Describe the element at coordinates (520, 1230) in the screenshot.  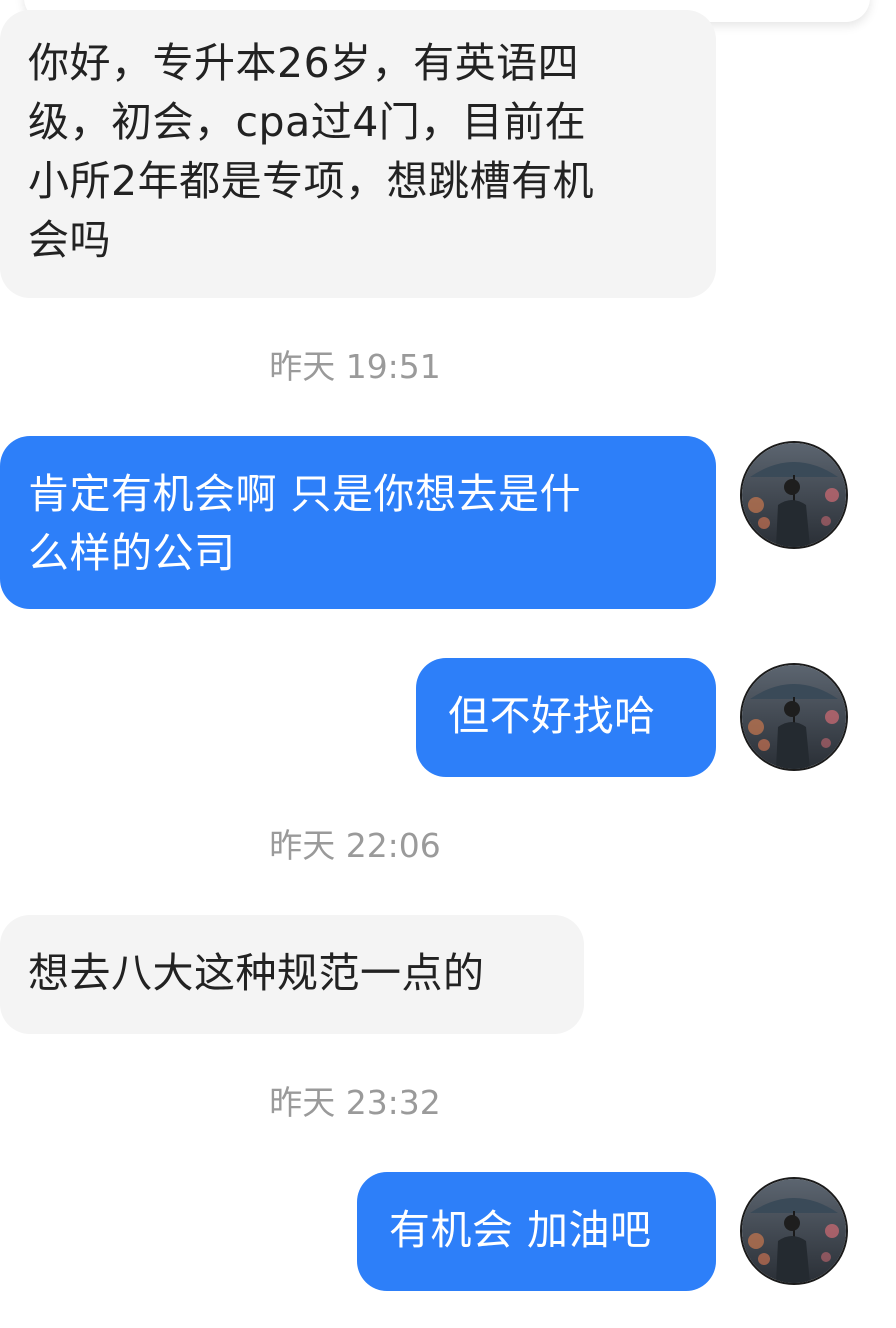
I see `message-text-line: 有机会 加油吧` at that location.